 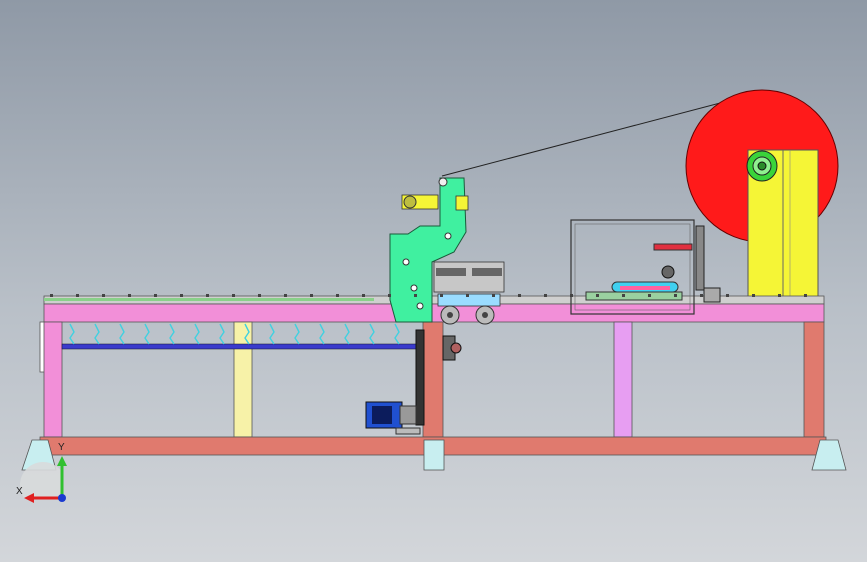 What do you see at coordinates (782, 225) in the screenshot?
I see `reel-stand` at bounding box center [782, 225].